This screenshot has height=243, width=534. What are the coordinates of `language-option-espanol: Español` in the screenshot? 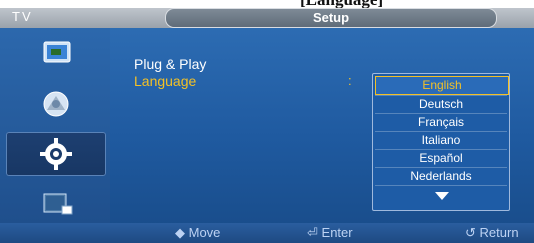 It's located at (441, 158).